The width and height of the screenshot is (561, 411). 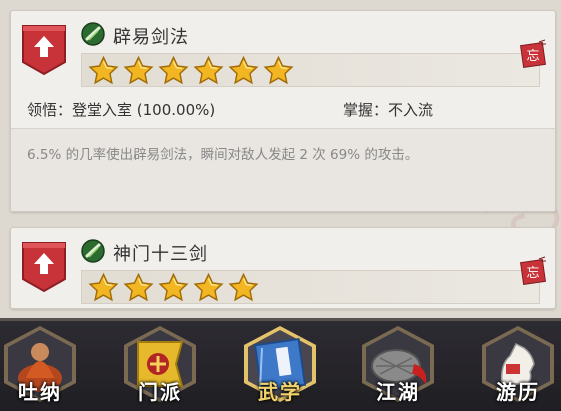 What do you see at coordinates (43, 367) in the screenshot?
I see `nav-tuna: 吐纳` at bounding box center [43, 367].